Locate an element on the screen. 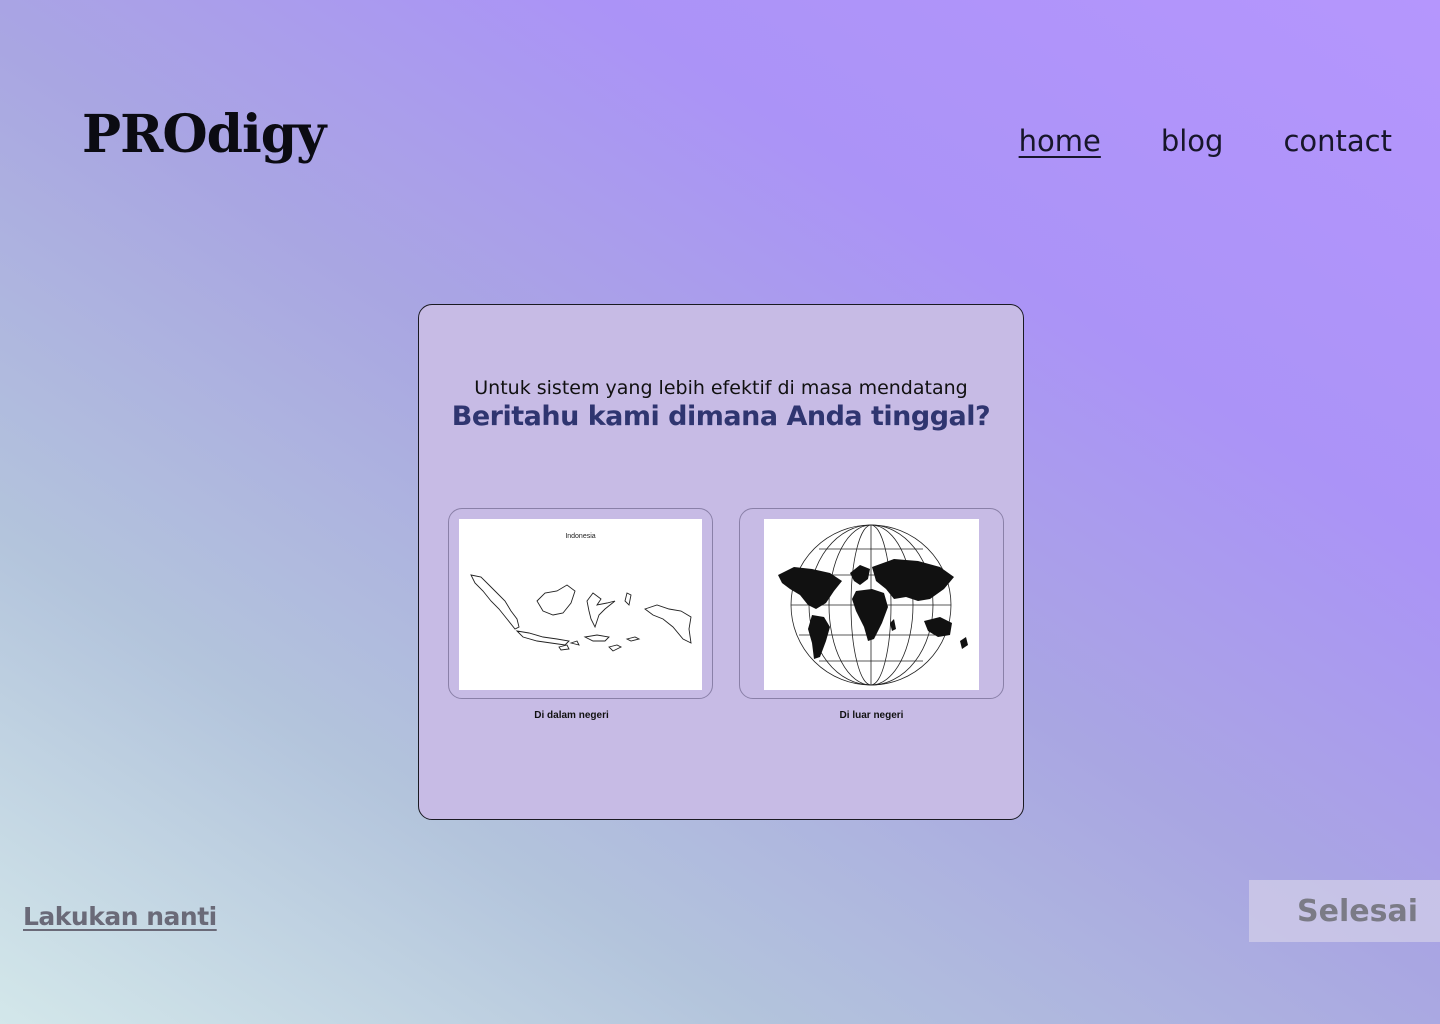 The height and width of the screenshot is (1024, 1440). card-question: Beritahu kami dimana Anda tinggal? is located at coordinates (721, 416).